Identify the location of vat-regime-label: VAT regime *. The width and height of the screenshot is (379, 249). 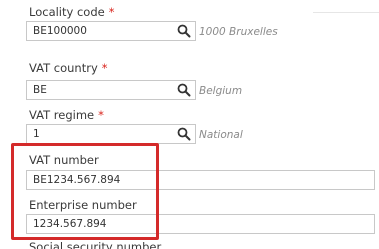
(66, 115).